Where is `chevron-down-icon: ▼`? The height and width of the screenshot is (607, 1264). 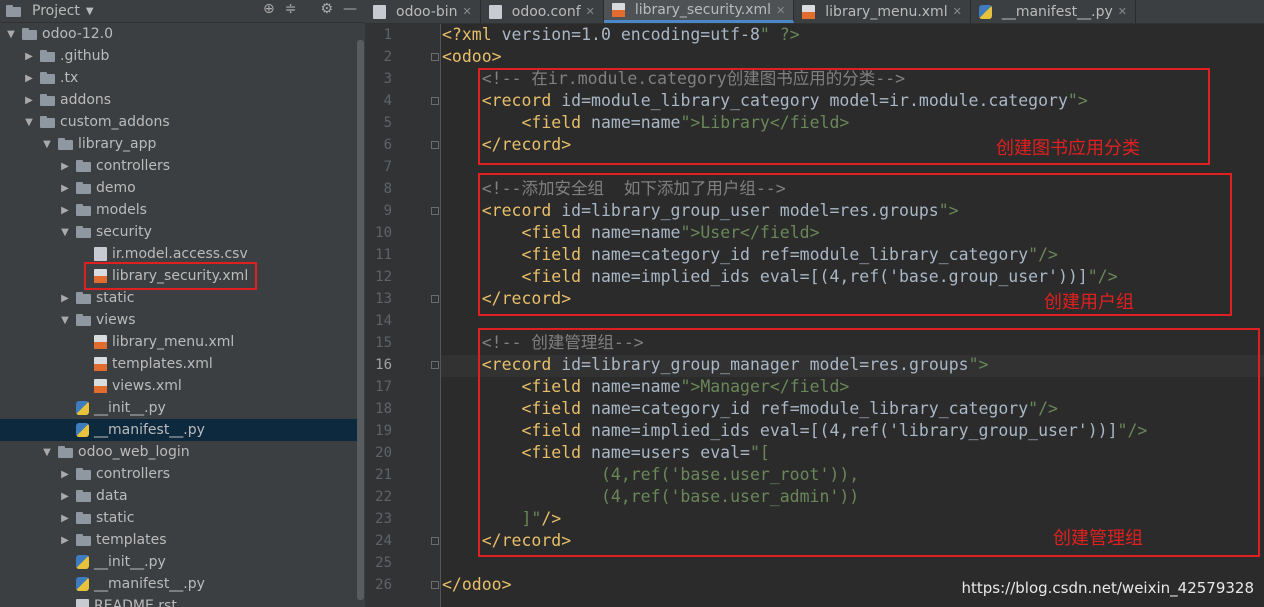
chevron-down-icon: ▼ is located at coordinates (89, 11).